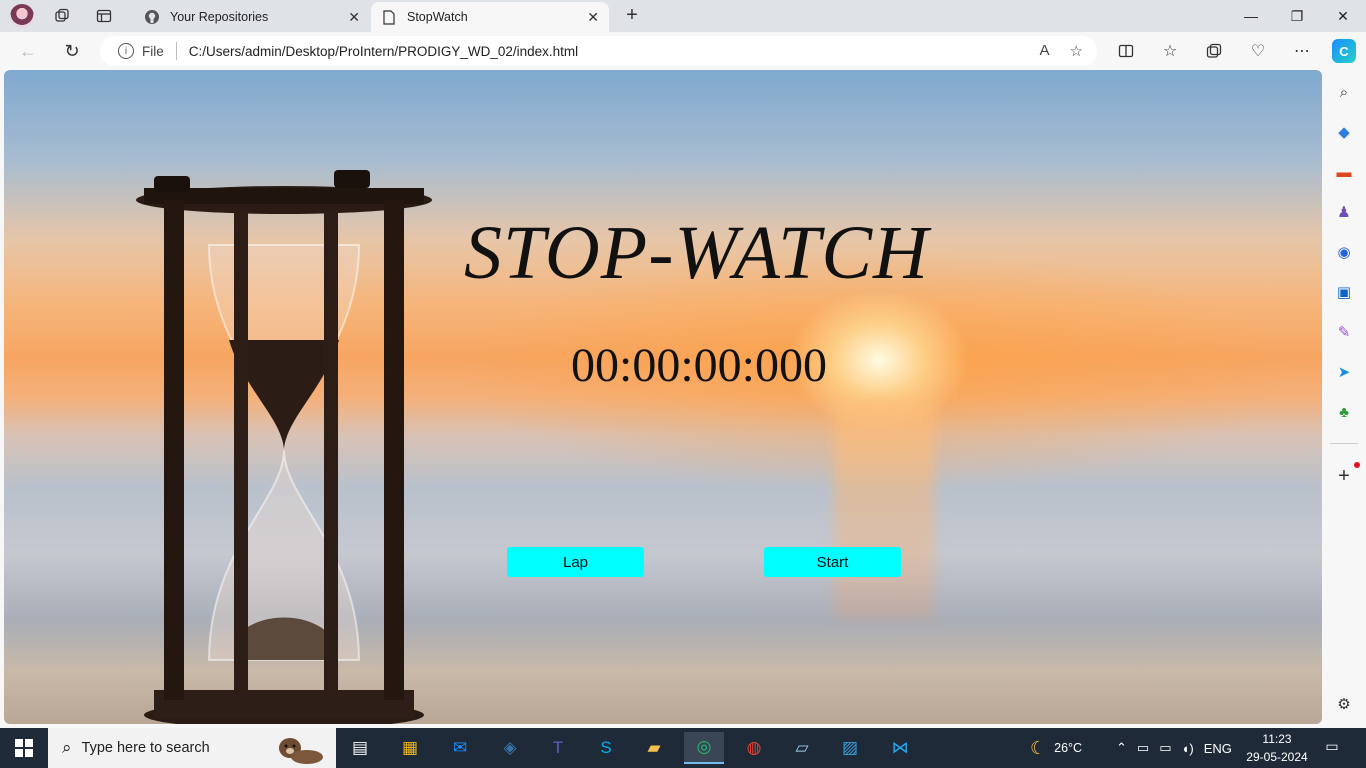 The image size is (1366, 768). I want to click on workspaces-icon, so click(62, 16).